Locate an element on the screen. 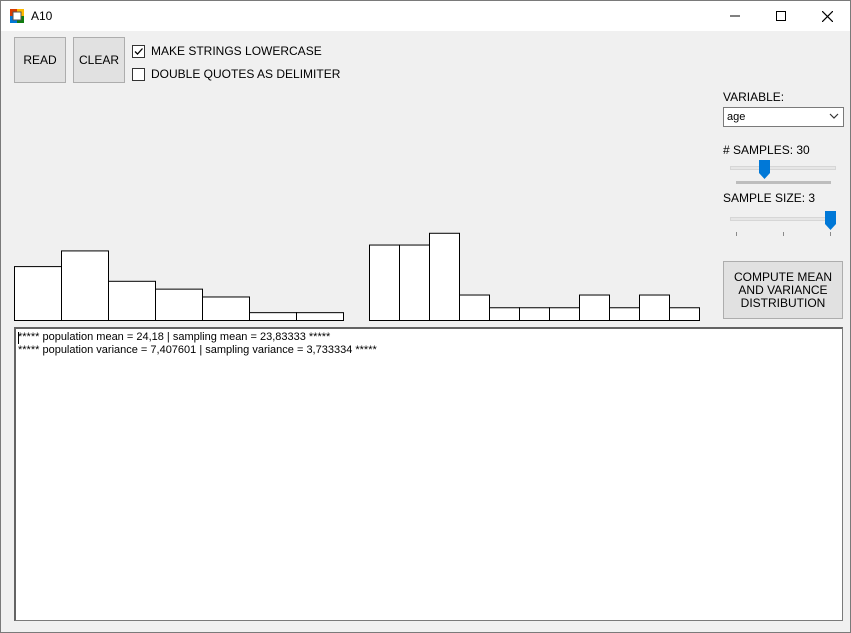  app-icon is located at coordinates (17, 16).